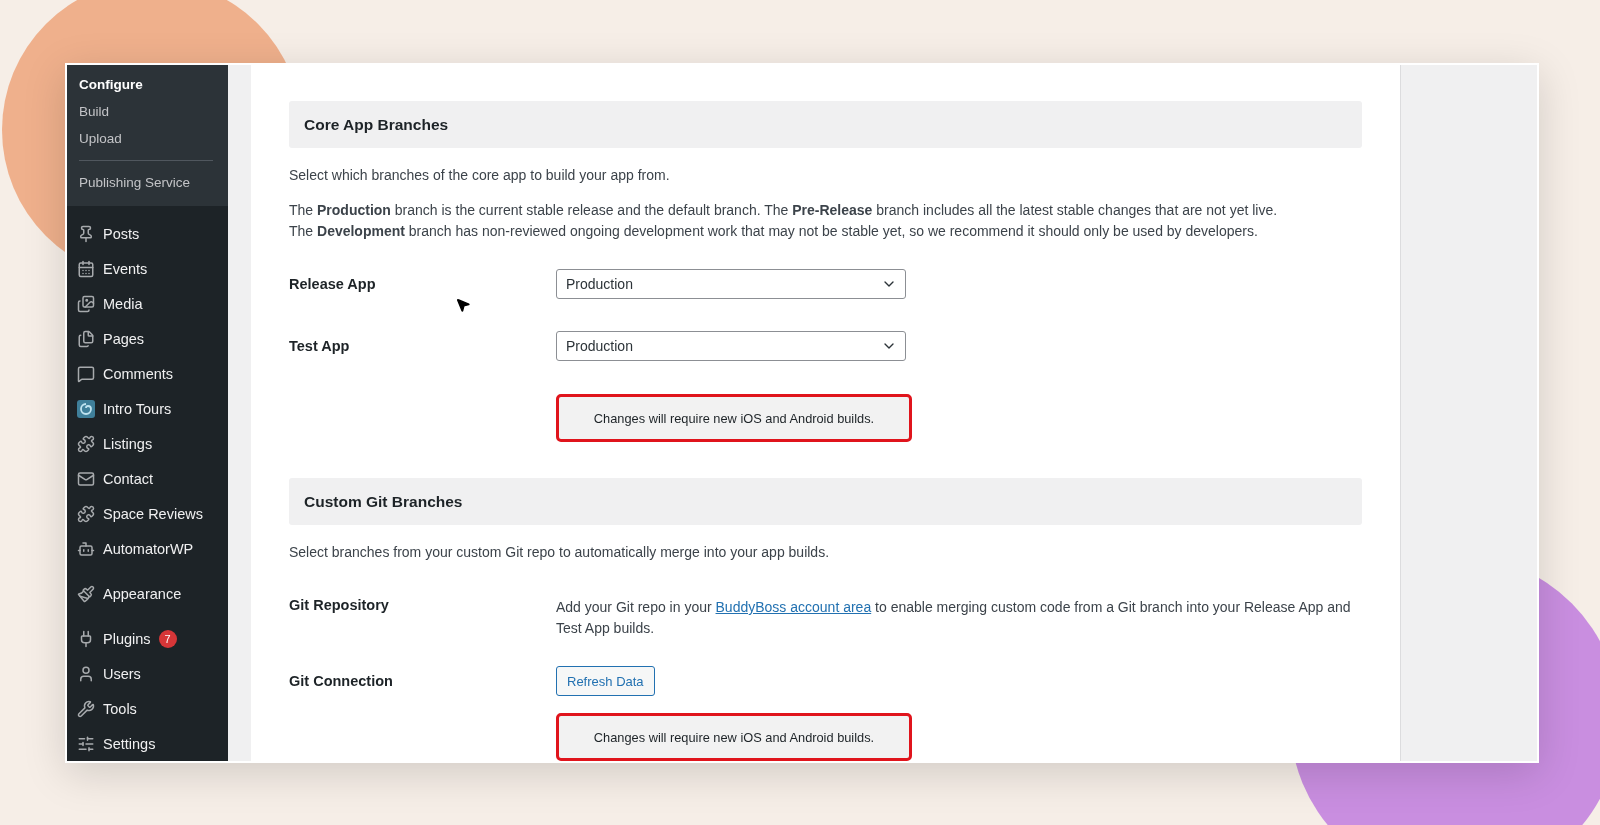 This screenshot has width=1600, height=825. I want to click on menu-item: Contact, so click(128, 478).